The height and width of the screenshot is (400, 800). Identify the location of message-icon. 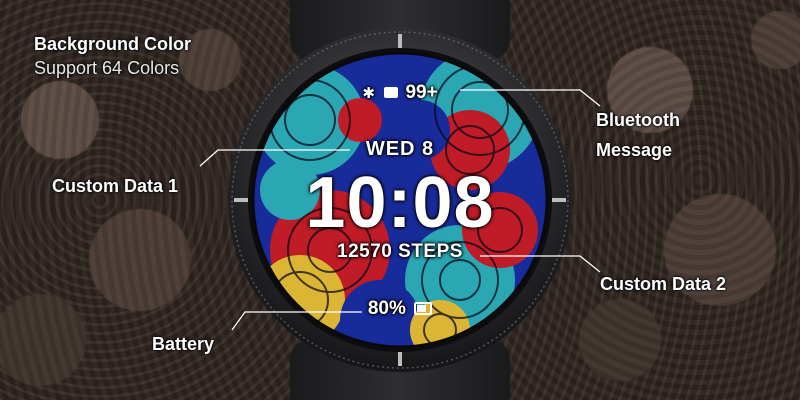
(391, 93).